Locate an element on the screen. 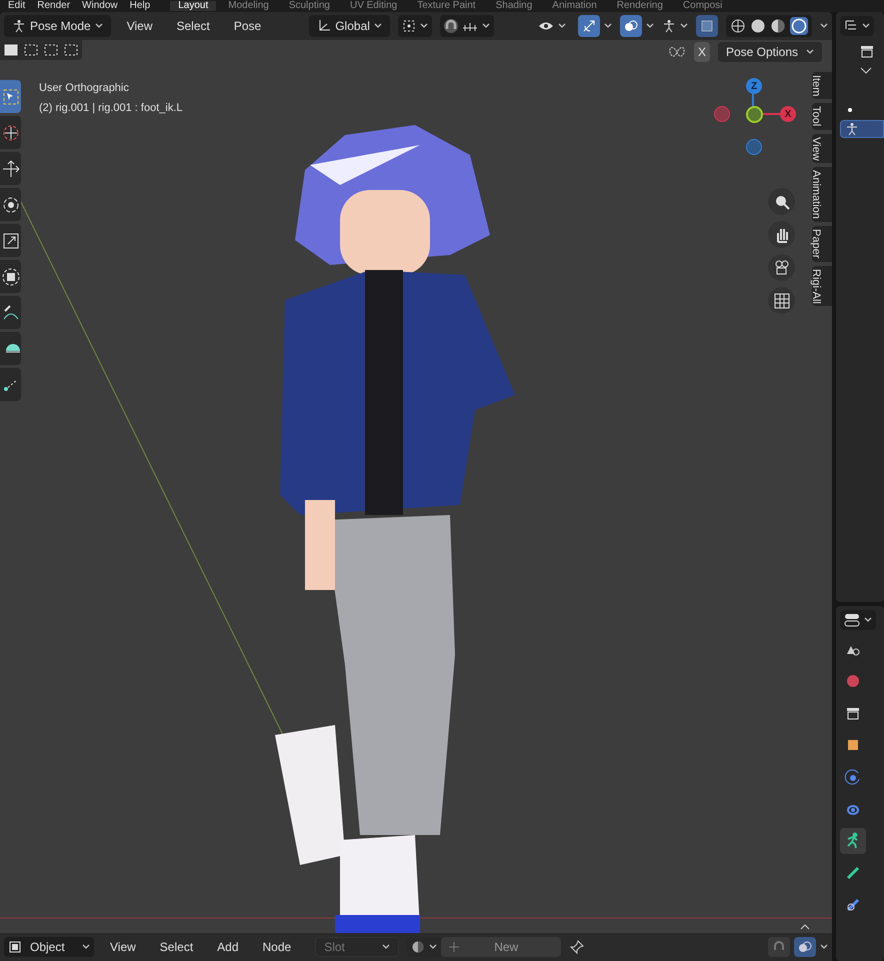  sidebar-tab: View is located at coordinates (822, 149).